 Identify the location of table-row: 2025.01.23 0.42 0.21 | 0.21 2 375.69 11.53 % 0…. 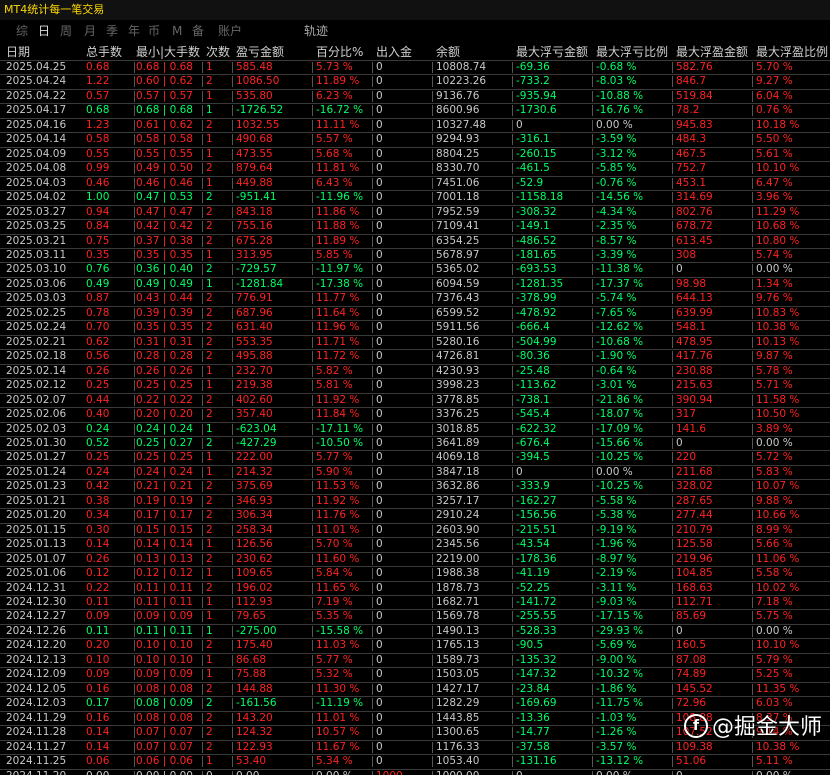
(415, 486).